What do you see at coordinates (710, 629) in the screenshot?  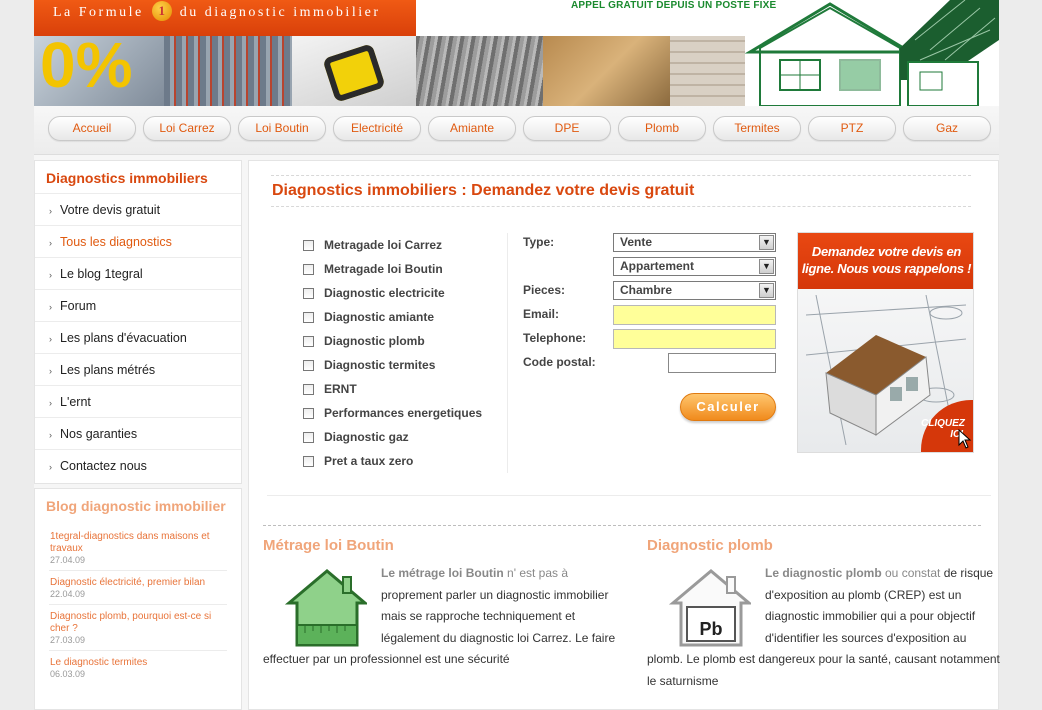 I see `pb-symbol: Pb` at bounding box center [710, 629].